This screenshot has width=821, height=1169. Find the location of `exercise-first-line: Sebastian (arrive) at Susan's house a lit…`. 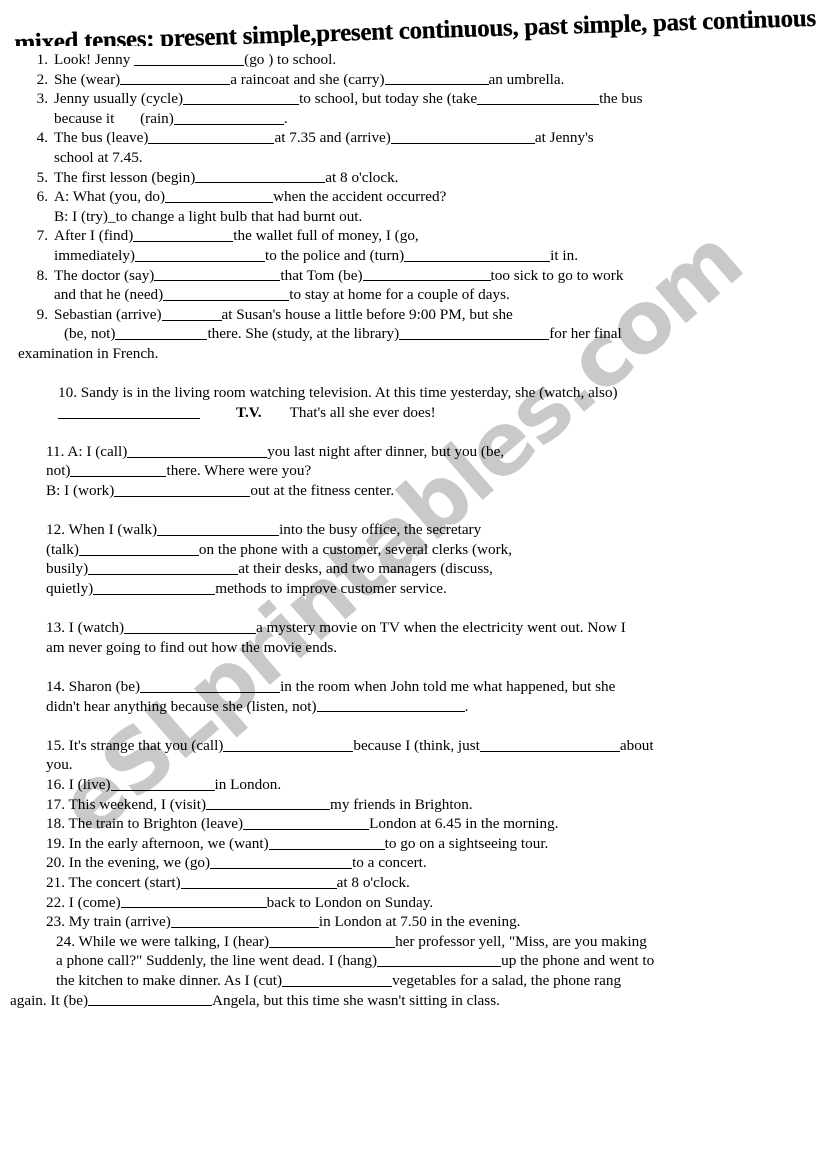

exercise-first-line: Sebastian (arrive) at Susan's house a lit… is located at coordinates (437, 315).